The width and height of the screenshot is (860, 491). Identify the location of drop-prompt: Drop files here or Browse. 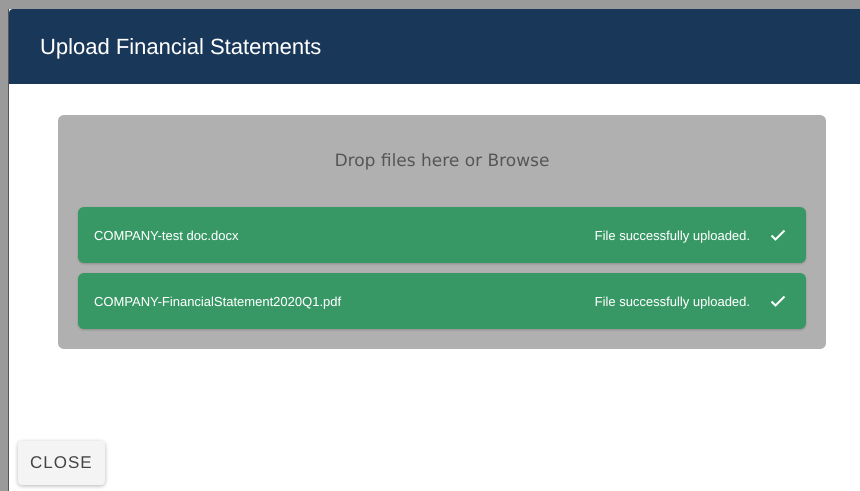
(442, 161).